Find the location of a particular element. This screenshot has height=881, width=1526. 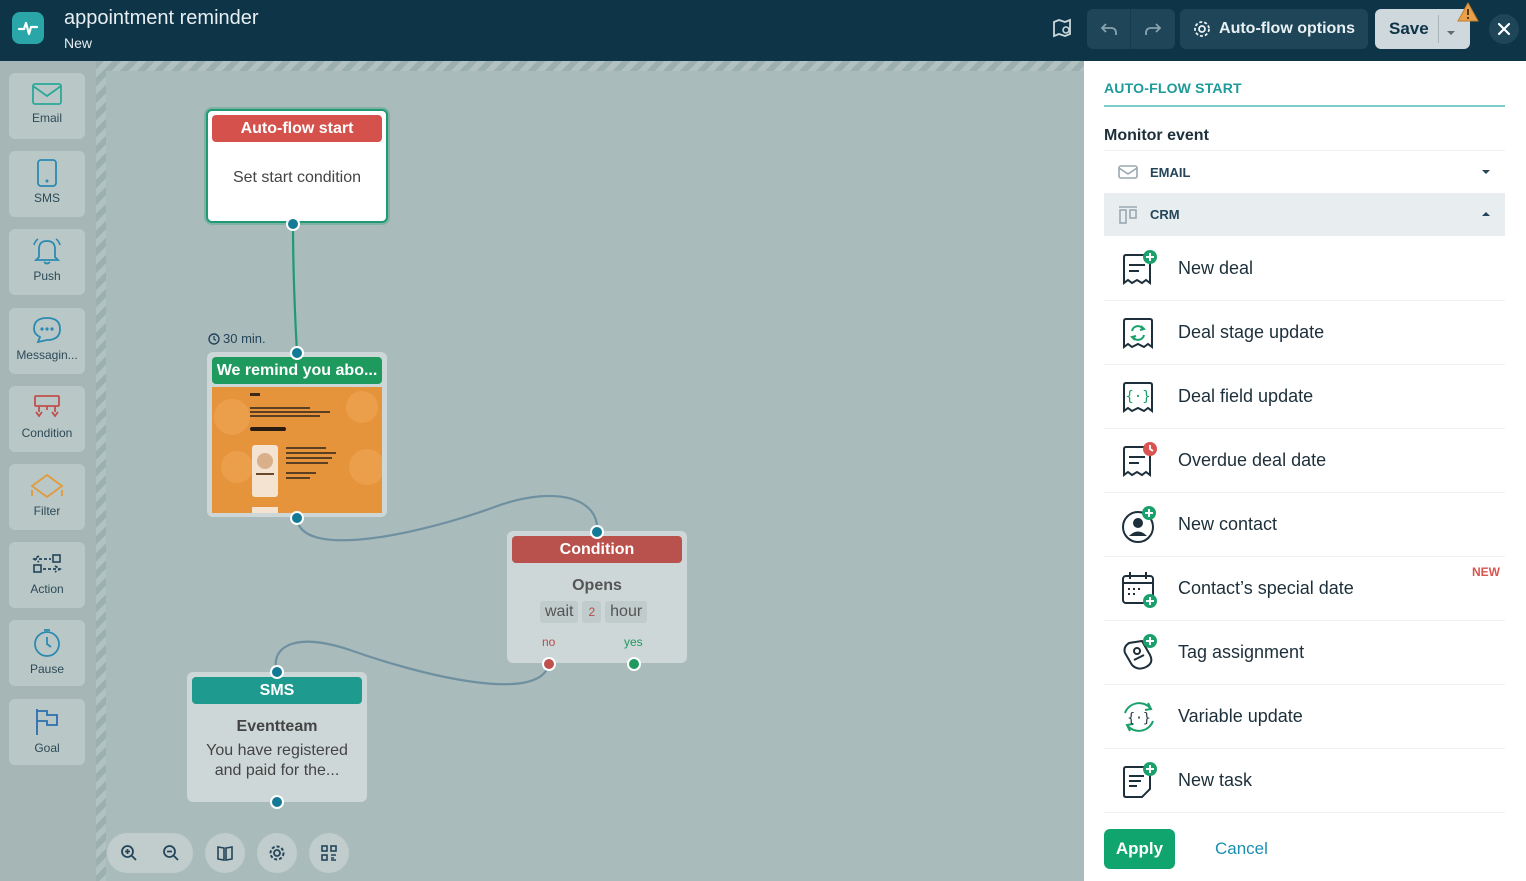

start-node-header: Auto-flow start is located at coordinates (297, 128).